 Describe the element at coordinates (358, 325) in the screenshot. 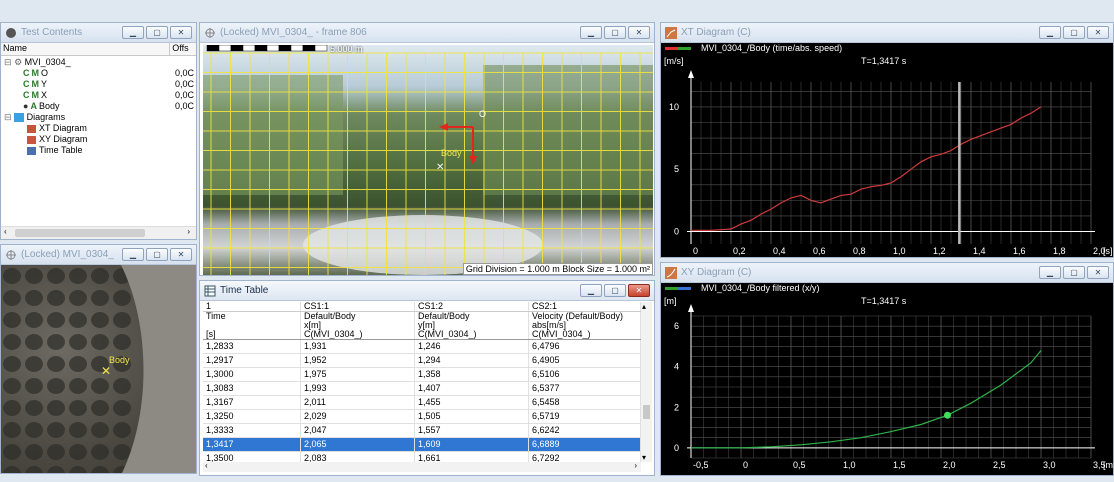

I see `header-cell: x[m]` at that location.